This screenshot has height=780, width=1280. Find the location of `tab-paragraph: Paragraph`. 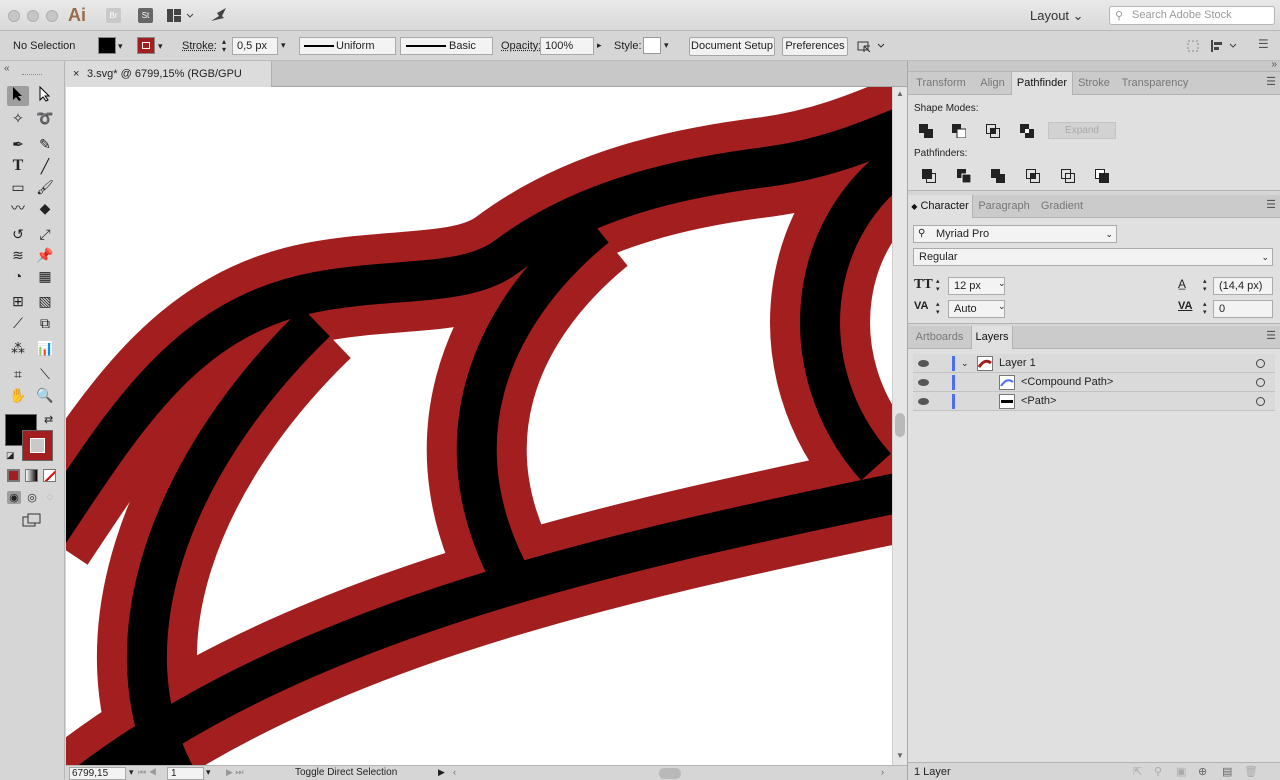

tab-paragraph: Paragraph is located at coordinates (1004, 206).